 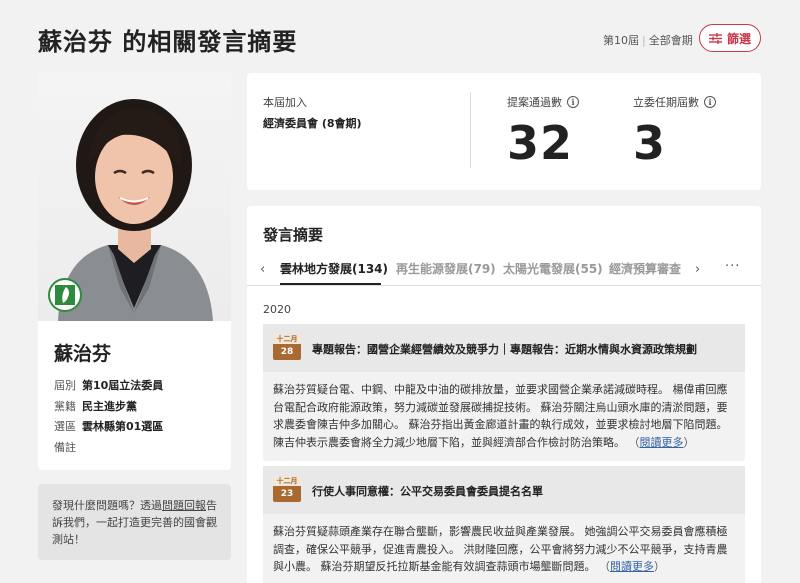 I want to click on legislator-photo, so click(x=134, y=197).